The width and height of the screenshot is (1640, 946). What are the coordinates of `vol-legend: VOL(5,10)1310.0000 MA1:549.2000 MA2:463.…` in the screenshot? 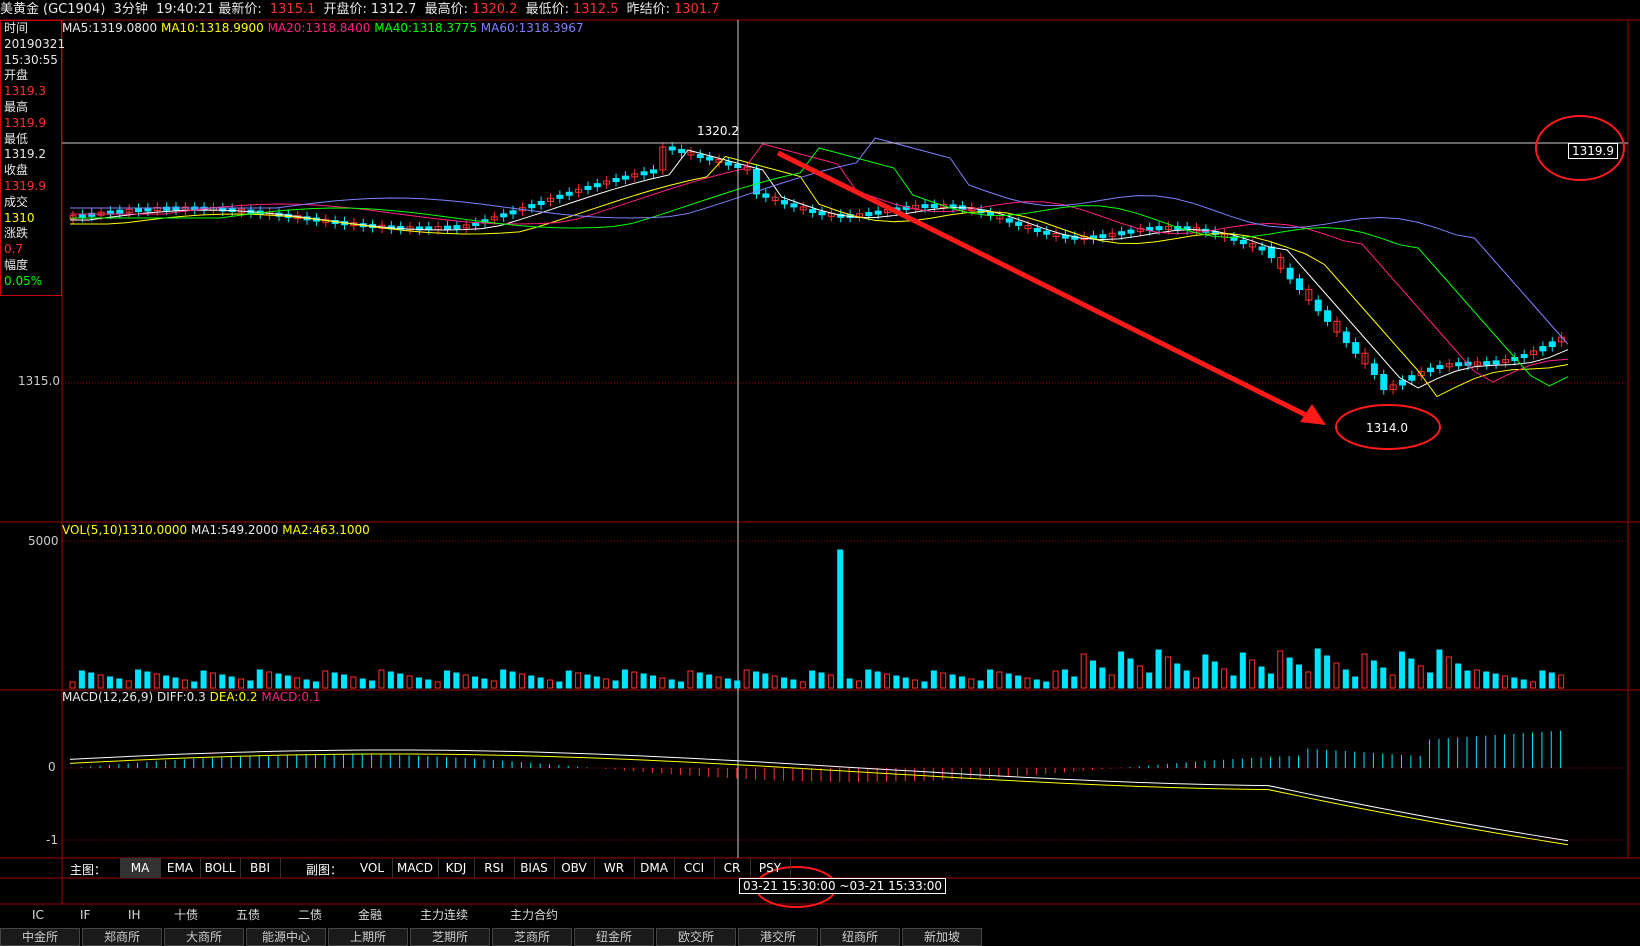 It's located at (216, 530).